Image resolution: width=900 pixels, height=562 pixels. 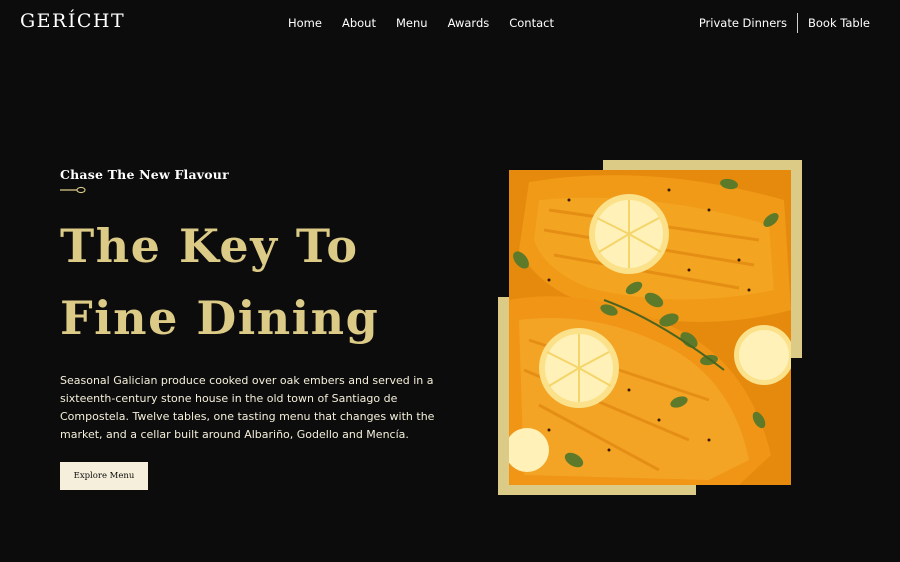 I want to click on nav-actions: Private Dinners Book Table, so click(x=784, y=23).